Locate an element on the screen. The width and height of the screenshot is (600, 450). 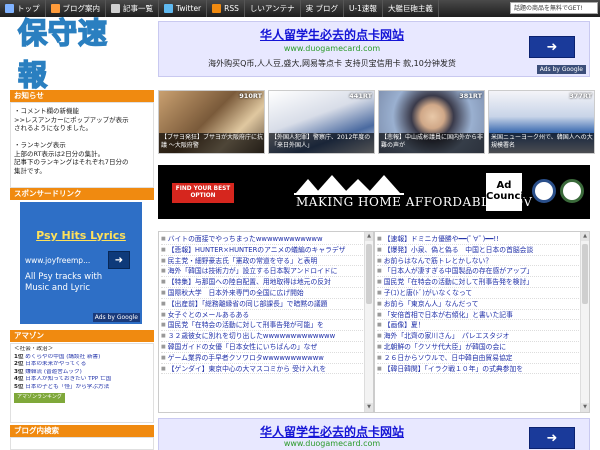
list-item: 「安倍首相で日本が右傾化」と書いた記事 is located at coordinates (482, 315).